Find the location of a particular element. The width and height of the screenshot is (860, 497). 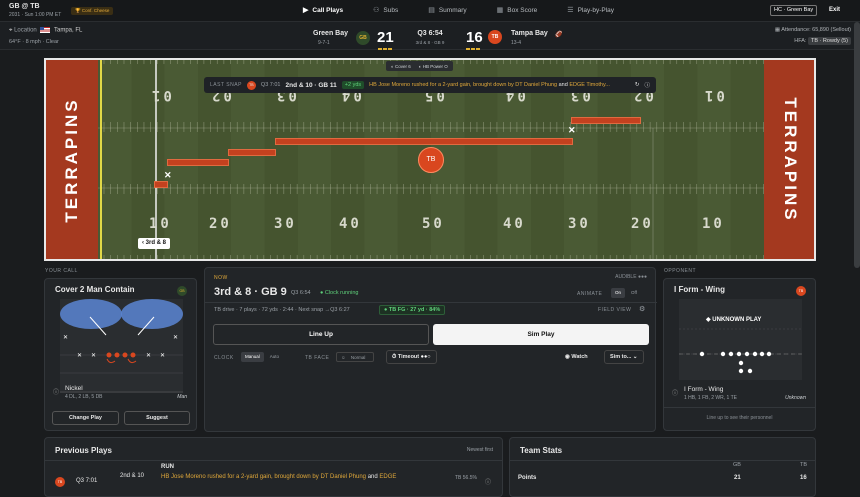

attendance: ▦ Attendance: 65,890 (Sellout) is located at coordinates (813, 30).